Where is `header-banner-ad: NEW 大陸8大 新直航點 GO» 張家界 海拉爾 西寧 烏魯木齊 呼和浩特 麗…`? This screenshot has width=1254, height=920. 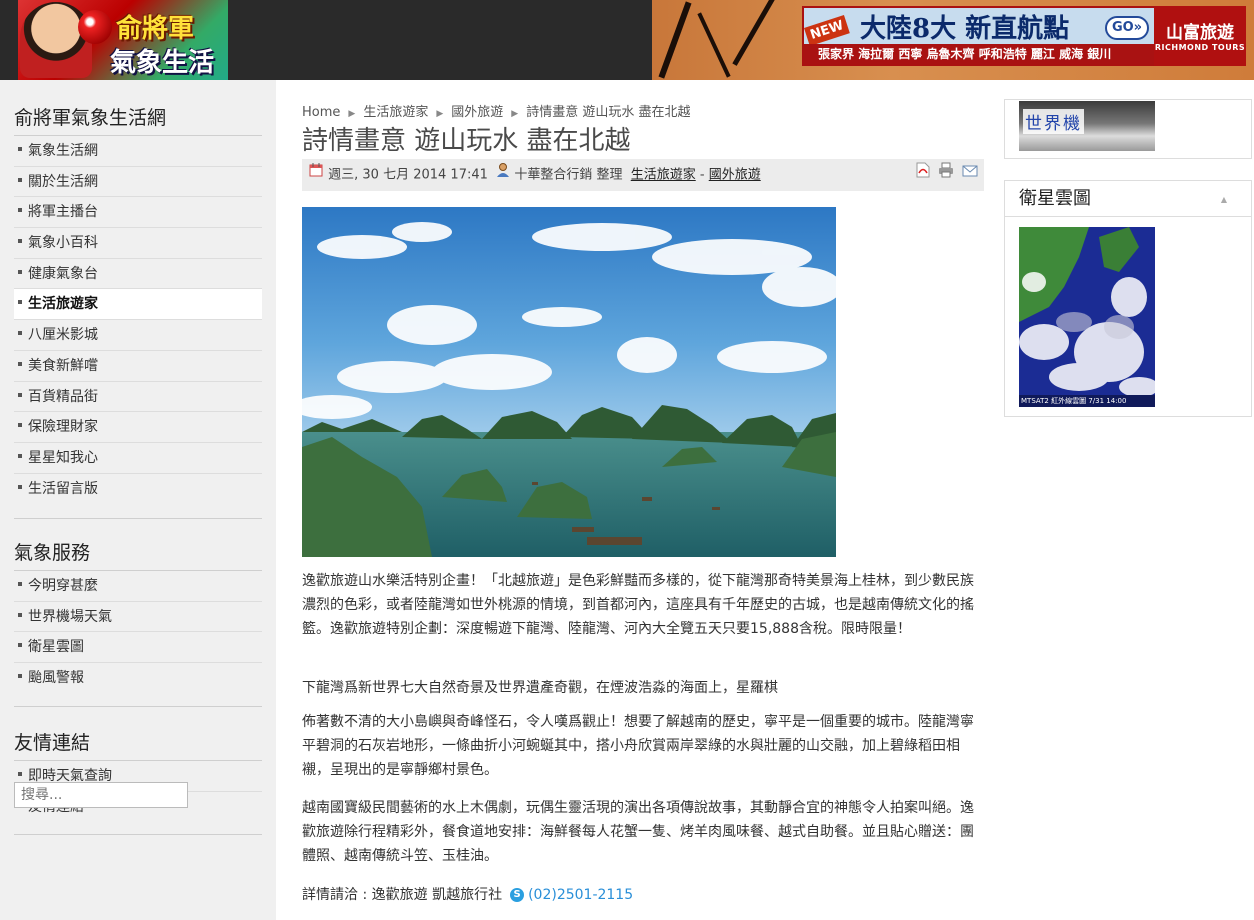 header-banner-ad: NEW 大陸8大 新直航點 GO» 張家界 海拉爾 西寧 烏魯木齊 呼和浩特 麗… is located at coordinates (953, 40).